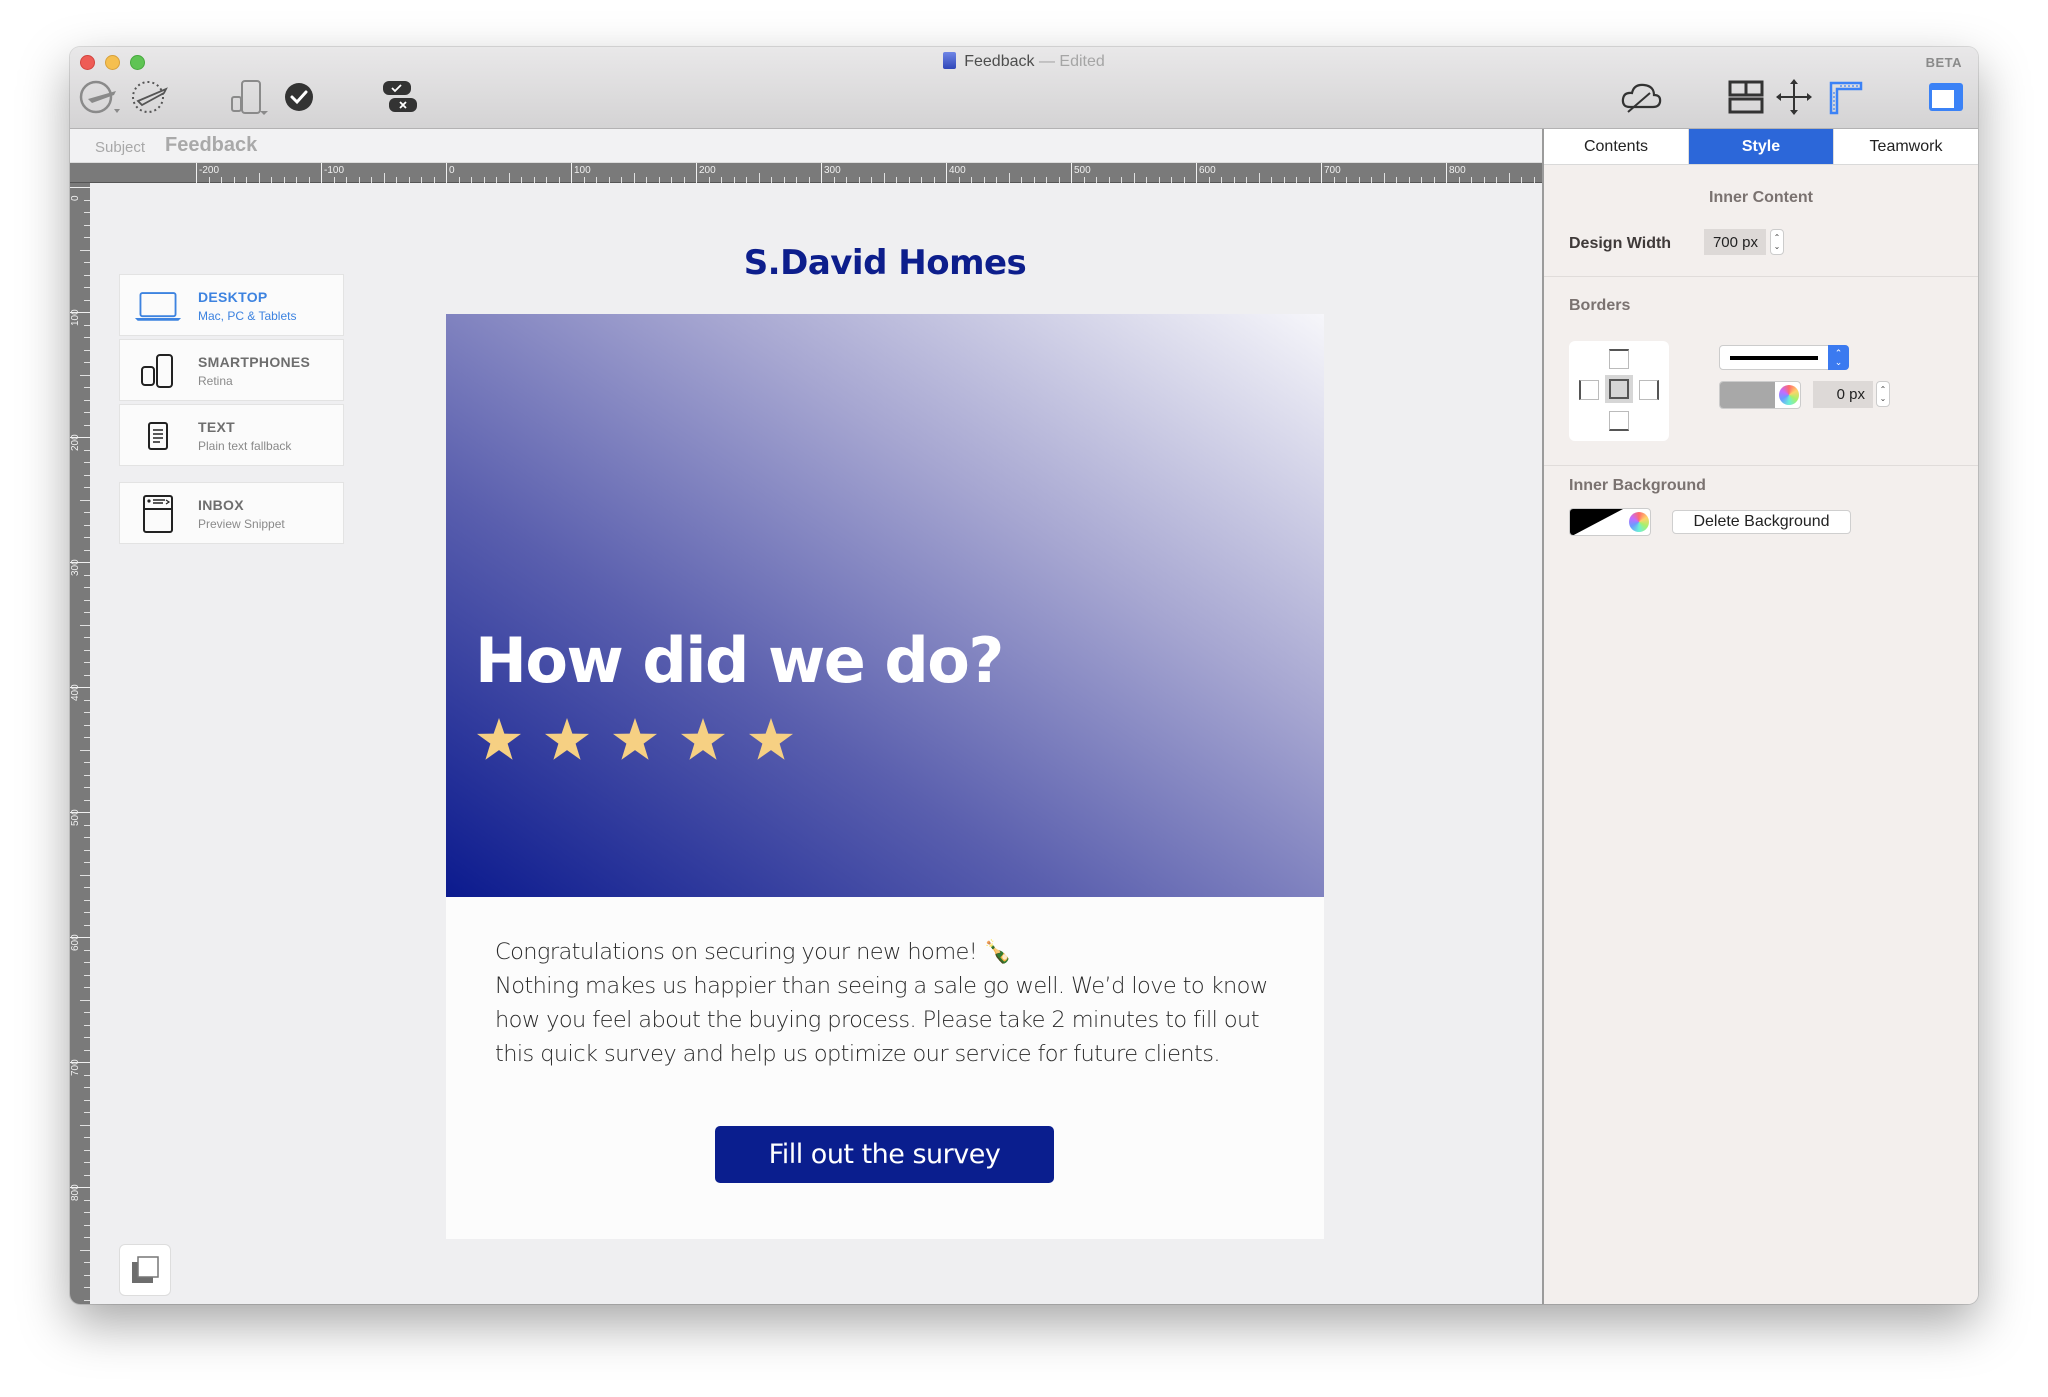 Image resolution: width=2048 pixels, height=1397 pixels. I want to click on border-all-toggle, so click(1619, 389).